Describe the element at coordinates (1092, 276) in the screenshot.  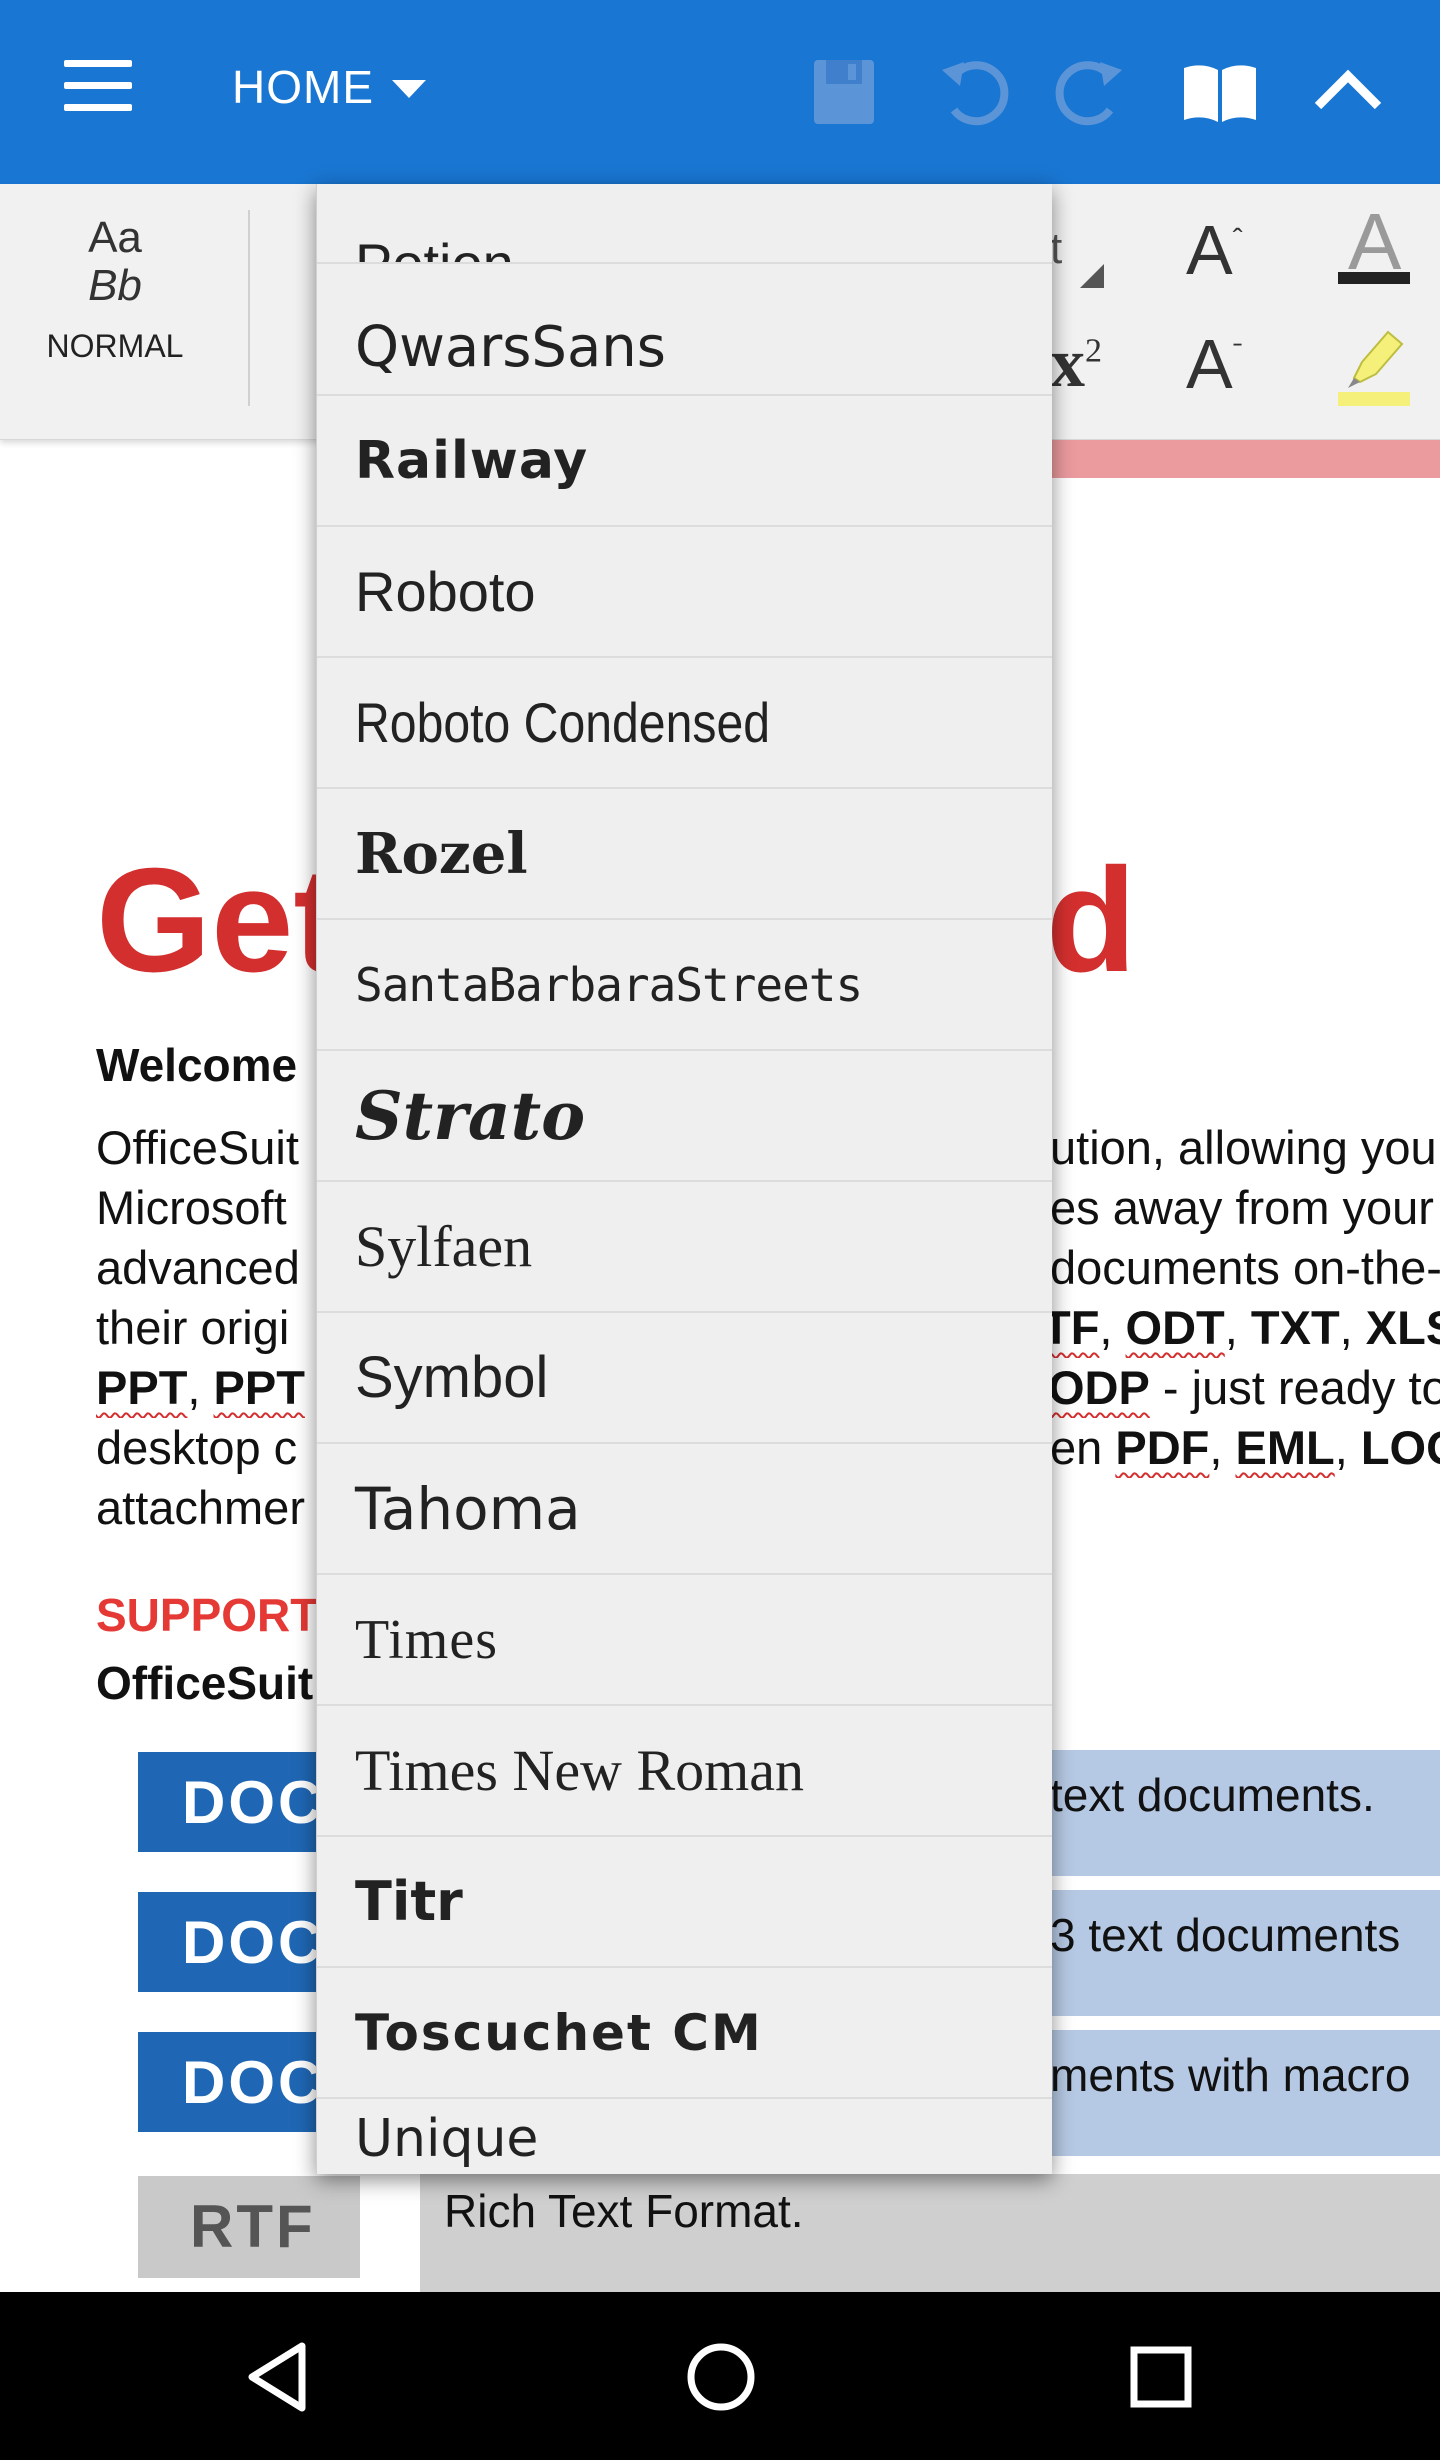
I see `font-field-corner-icon` at that location.